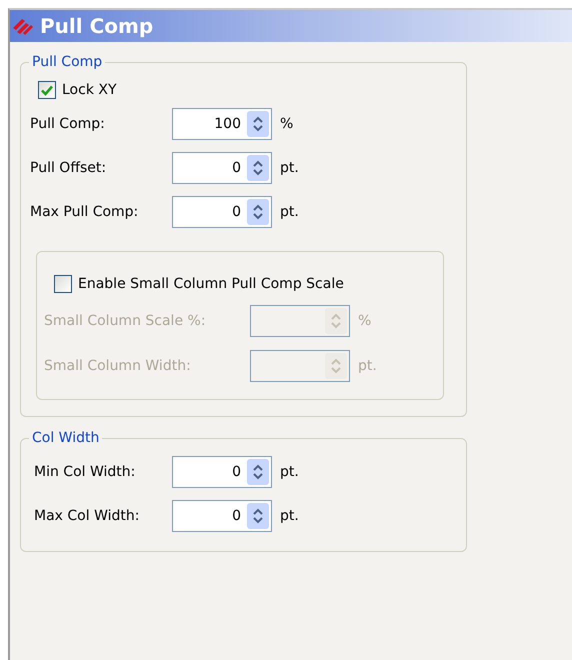  What do you see at coordinates (125, 321) in the screenshot?
I see `field-label: Small Column Scale %:` at bounding box center [125, 321].